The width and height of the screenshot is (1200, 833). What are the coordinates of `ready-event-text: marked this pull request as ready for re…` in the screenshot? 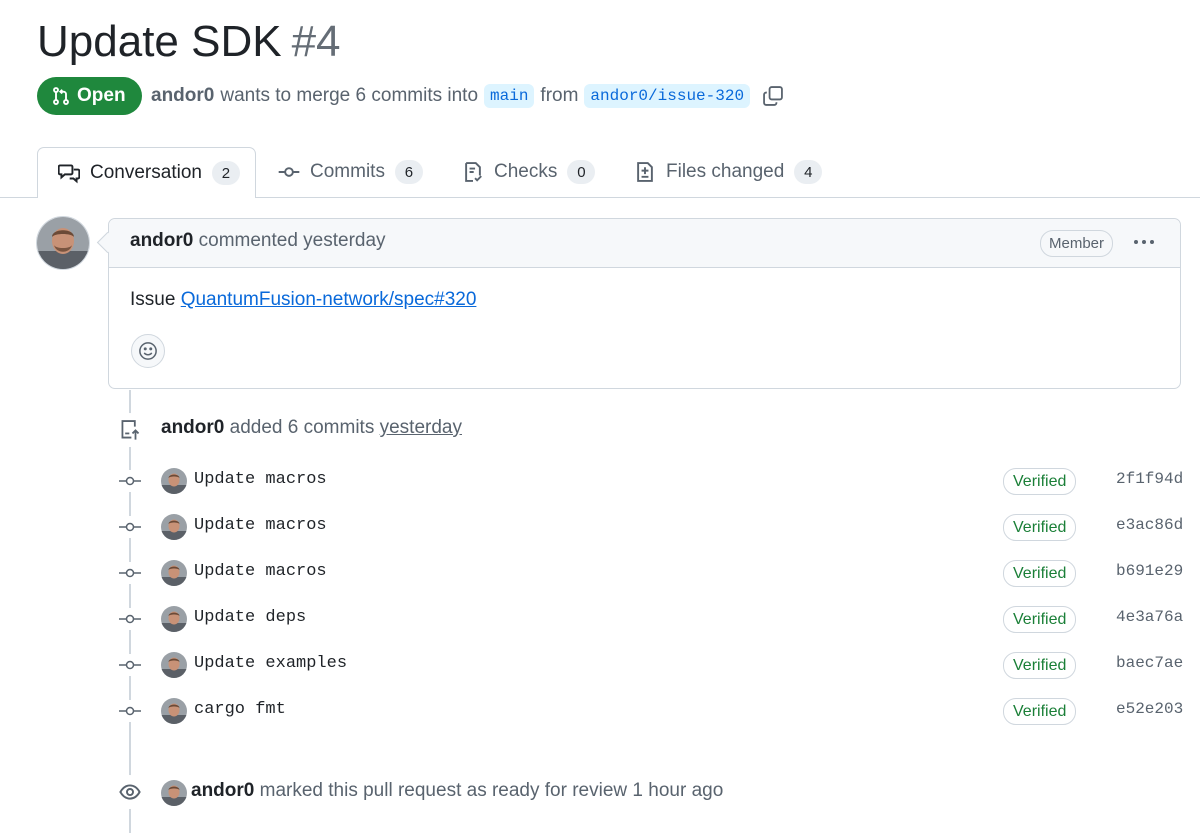 It's located at (491, 790).